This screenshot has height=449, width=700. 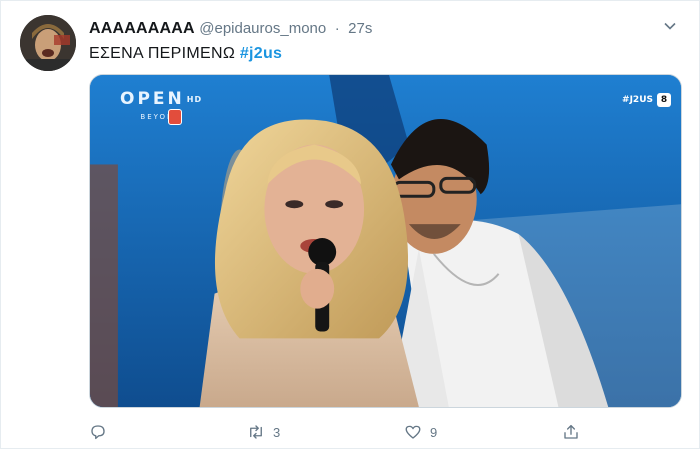 I want to click on program-hashtag: #J2US, so click(x=637, y=100).